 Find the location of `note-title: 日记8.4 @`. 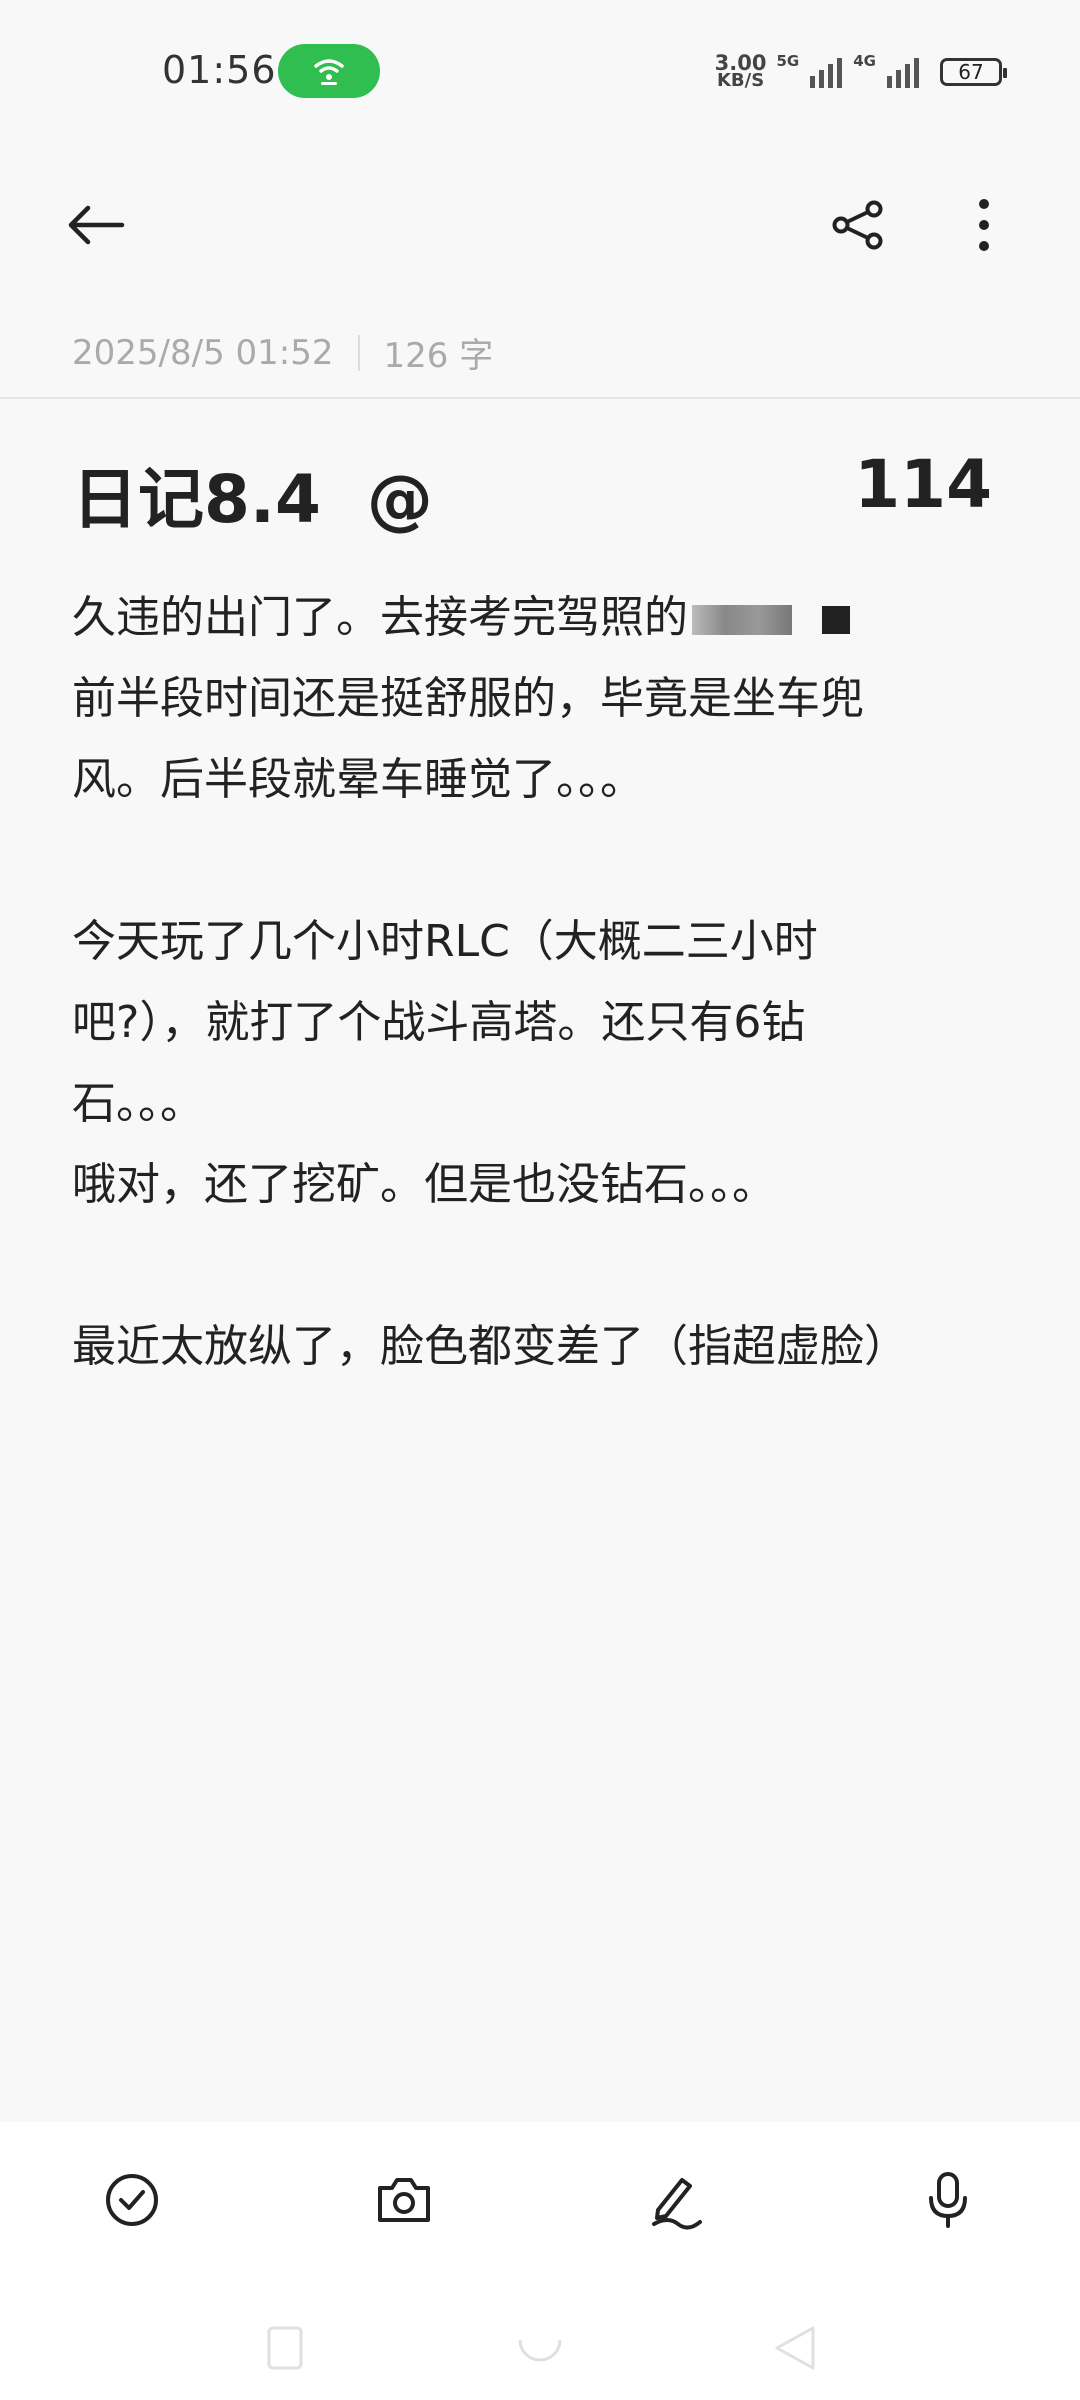

note-title: 日记8.4 @ is located at coordinates (252, 494).